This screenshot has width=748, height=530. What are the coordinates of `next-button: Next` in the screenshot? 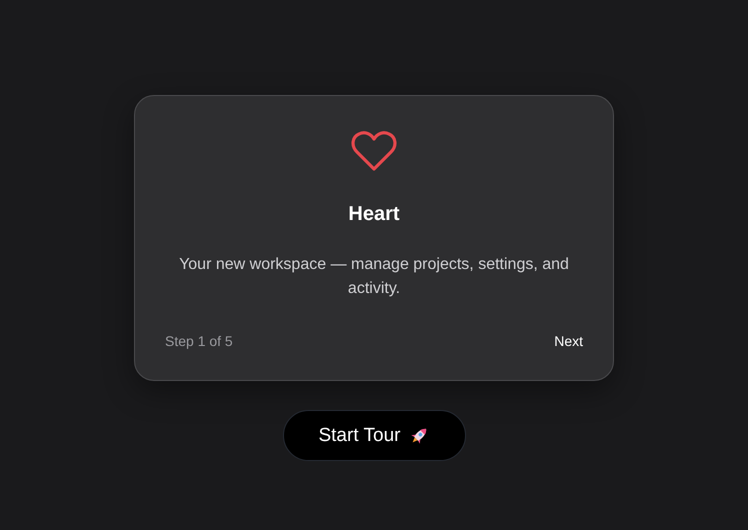 It's located at (568, 341).